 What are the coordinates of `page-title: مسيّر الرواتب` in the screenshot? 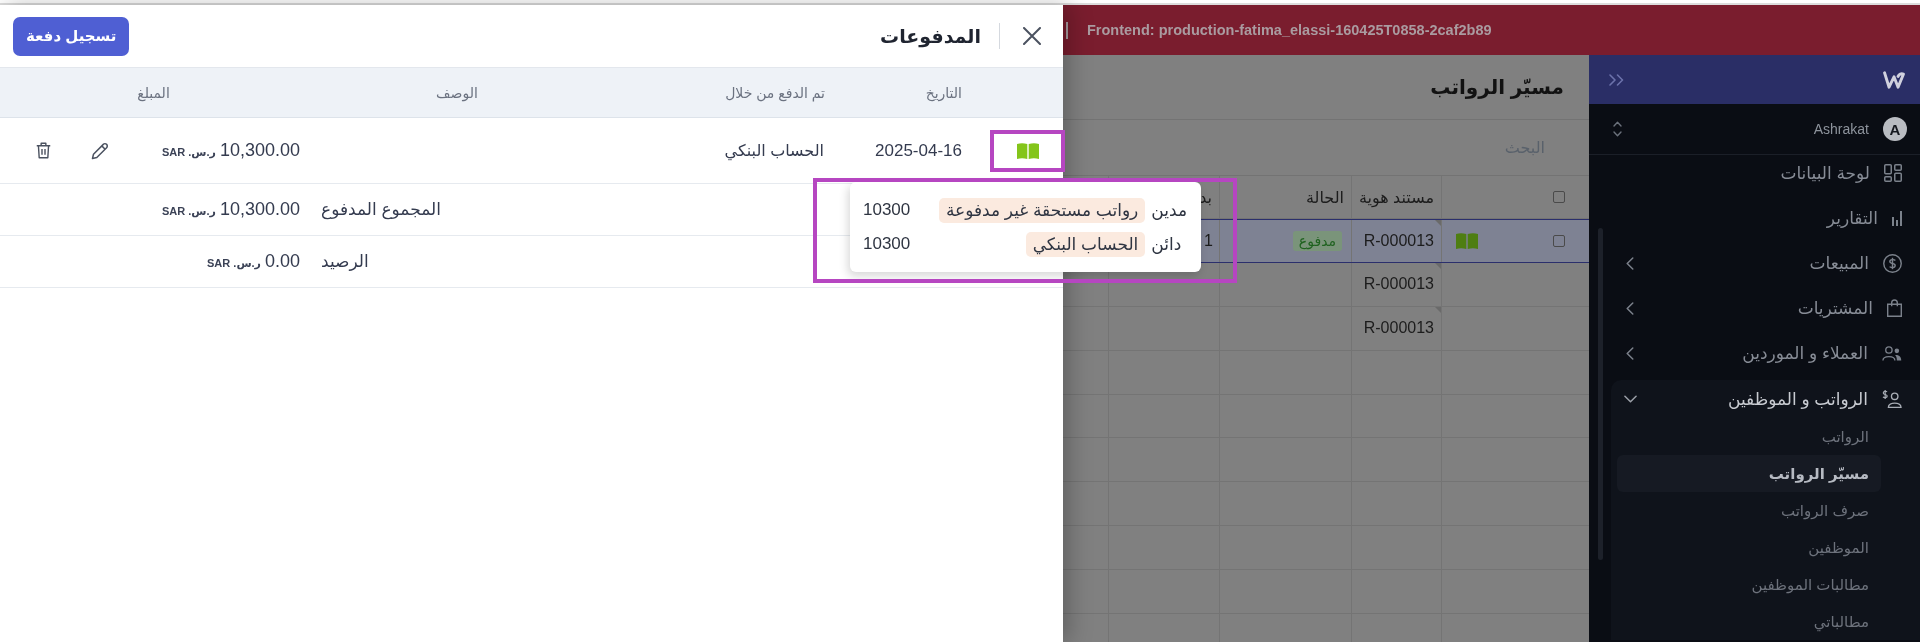 It's located at (1497, 87).